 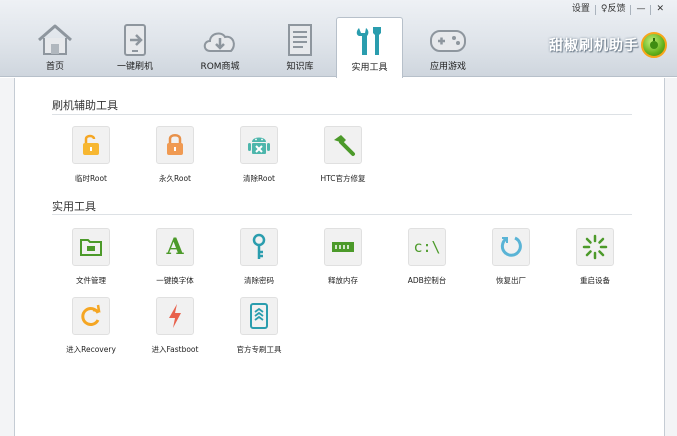 I want to click on lock-open-icon, so click(x=91, y=145).